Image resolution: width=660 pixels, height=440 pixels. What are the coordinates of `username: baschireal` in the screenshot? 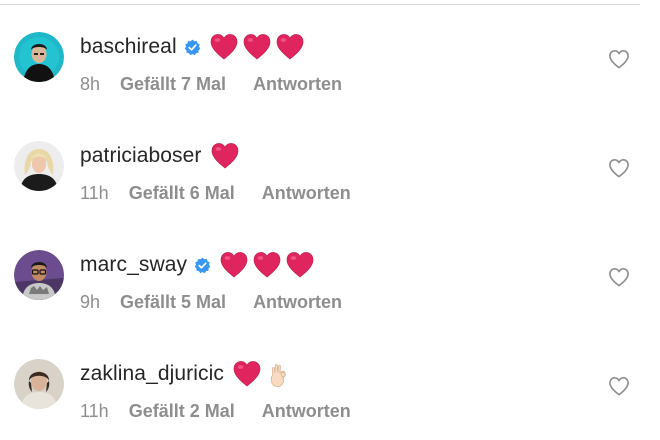 It's located at (128, 47).